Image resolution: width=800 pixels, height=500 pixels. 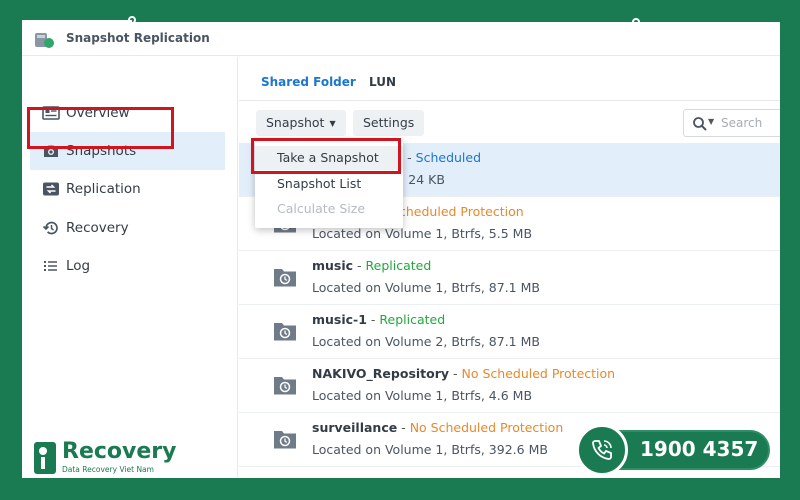 I want to click on status-label: cheduled Protection, so click(x=461, y=211).